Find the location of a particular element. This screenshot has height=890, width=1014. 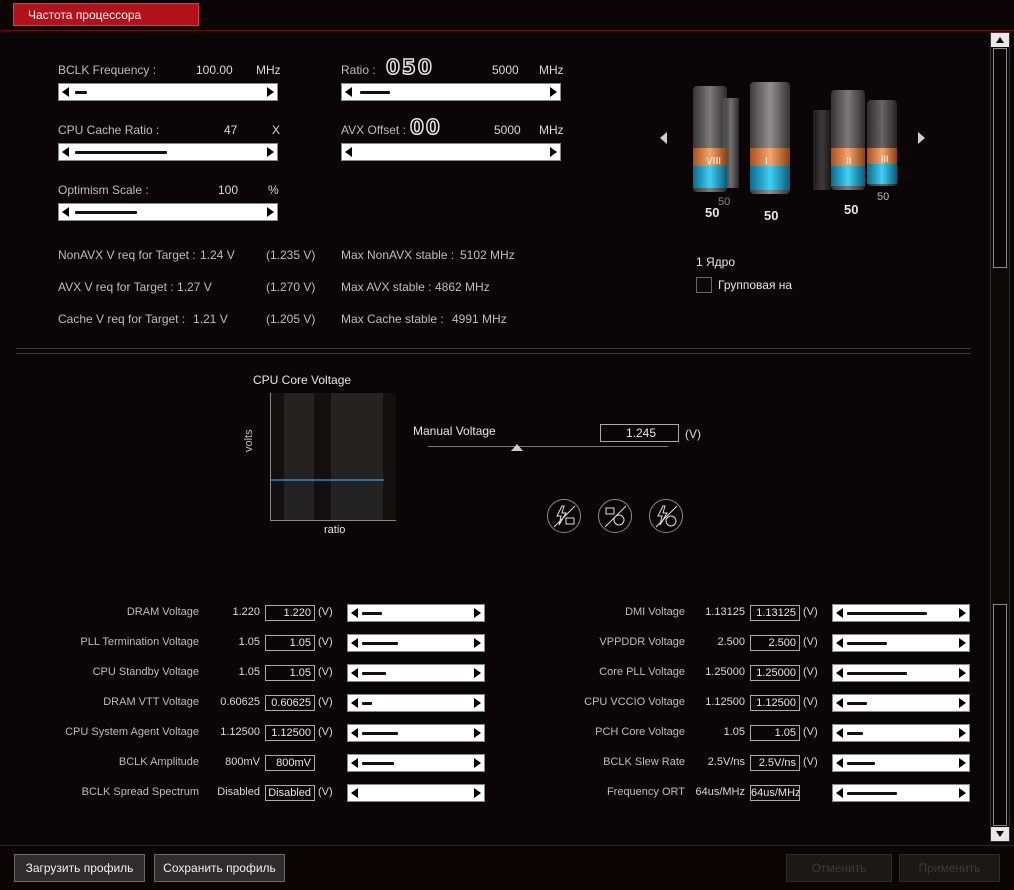

scroll-down-button is located at coordinates (1000, 834).